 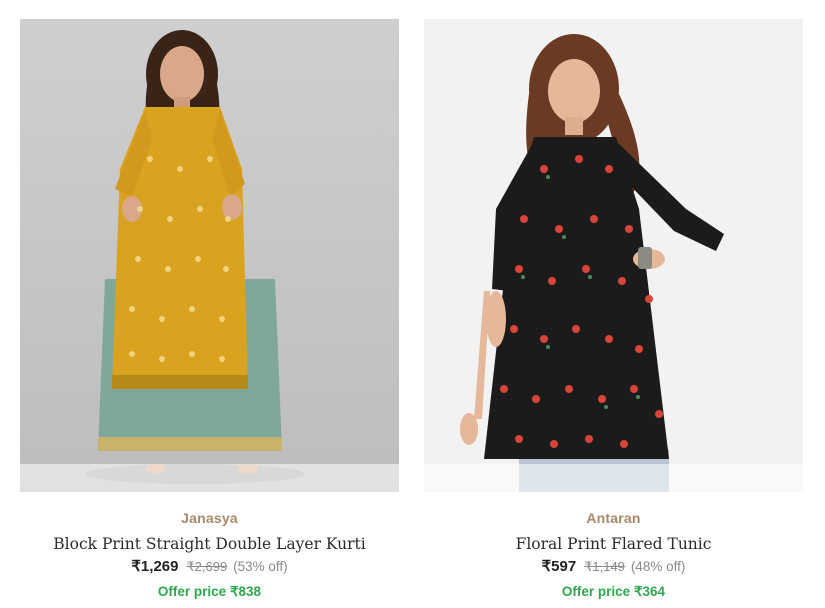 What do you see at coordinates (209, 591) in the screenshot?
I see `offer-price: Offer price ₹838` at bounding box center [209, 591].